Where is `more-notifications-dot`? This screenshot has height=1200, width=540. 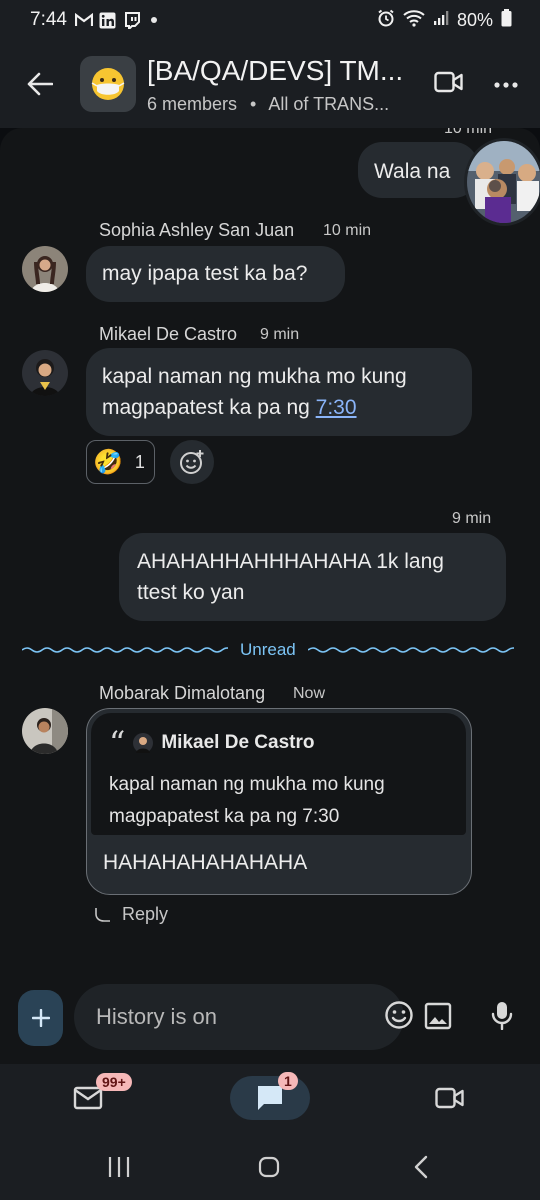
more-notifications-dot is located at coordinates (153, 20).